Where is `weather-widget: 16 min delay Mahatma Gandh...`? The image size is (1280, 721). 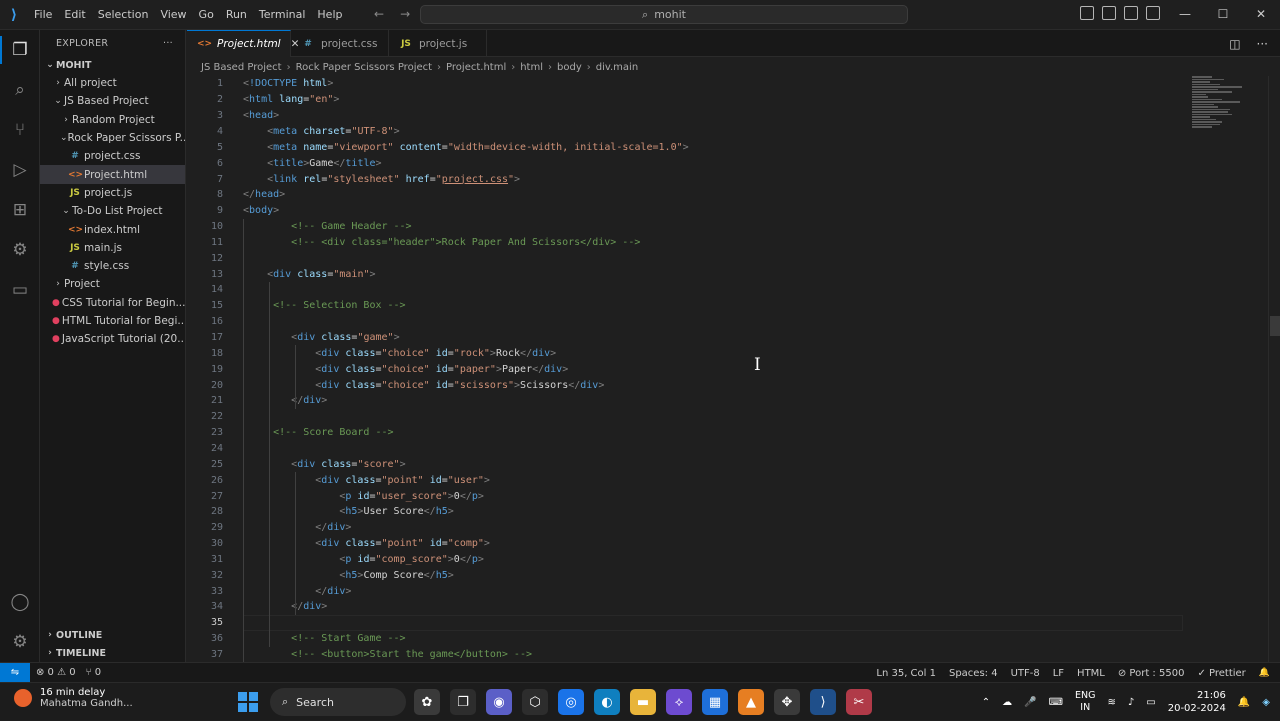 weather-widget: 16 min delay Mahatma Gandh... is located at coordinates (73, 698).